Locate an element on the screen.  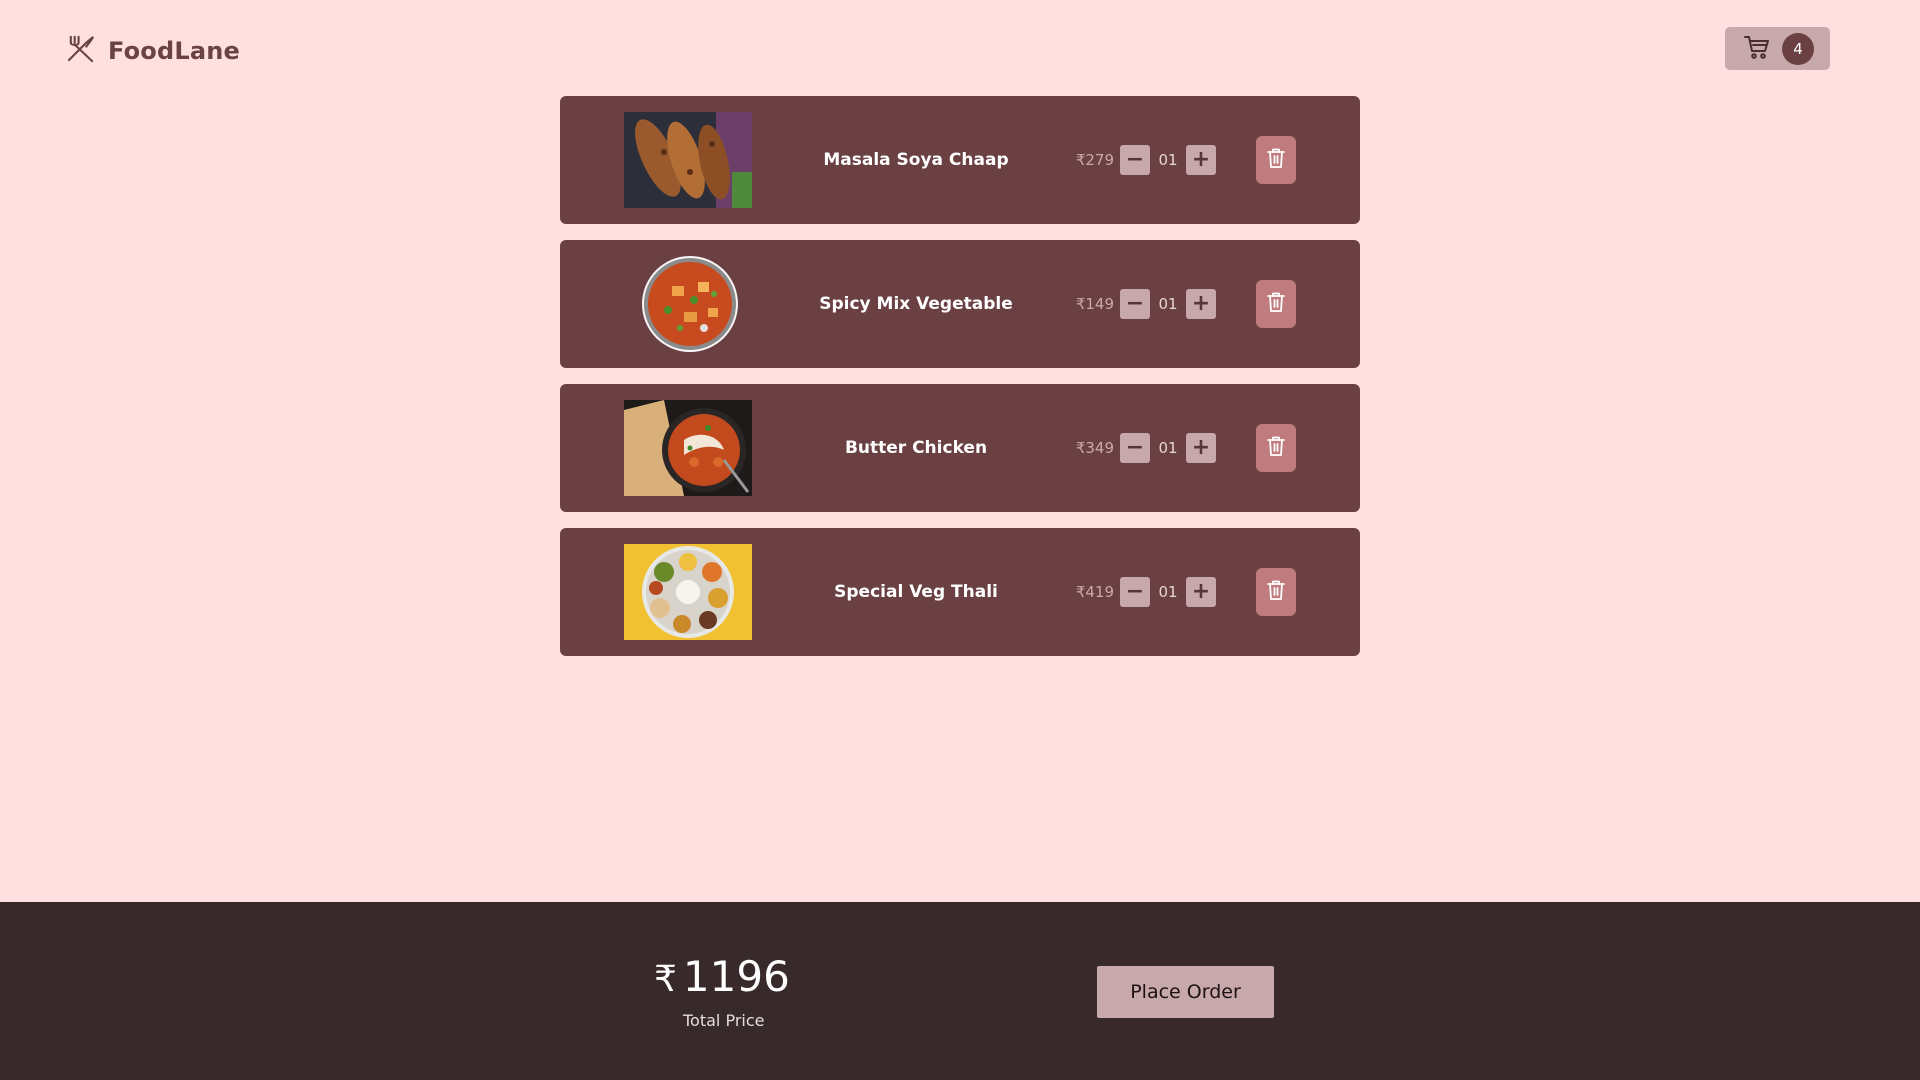
item-price: ₹ 149 is located at coordinates (1086, 304).